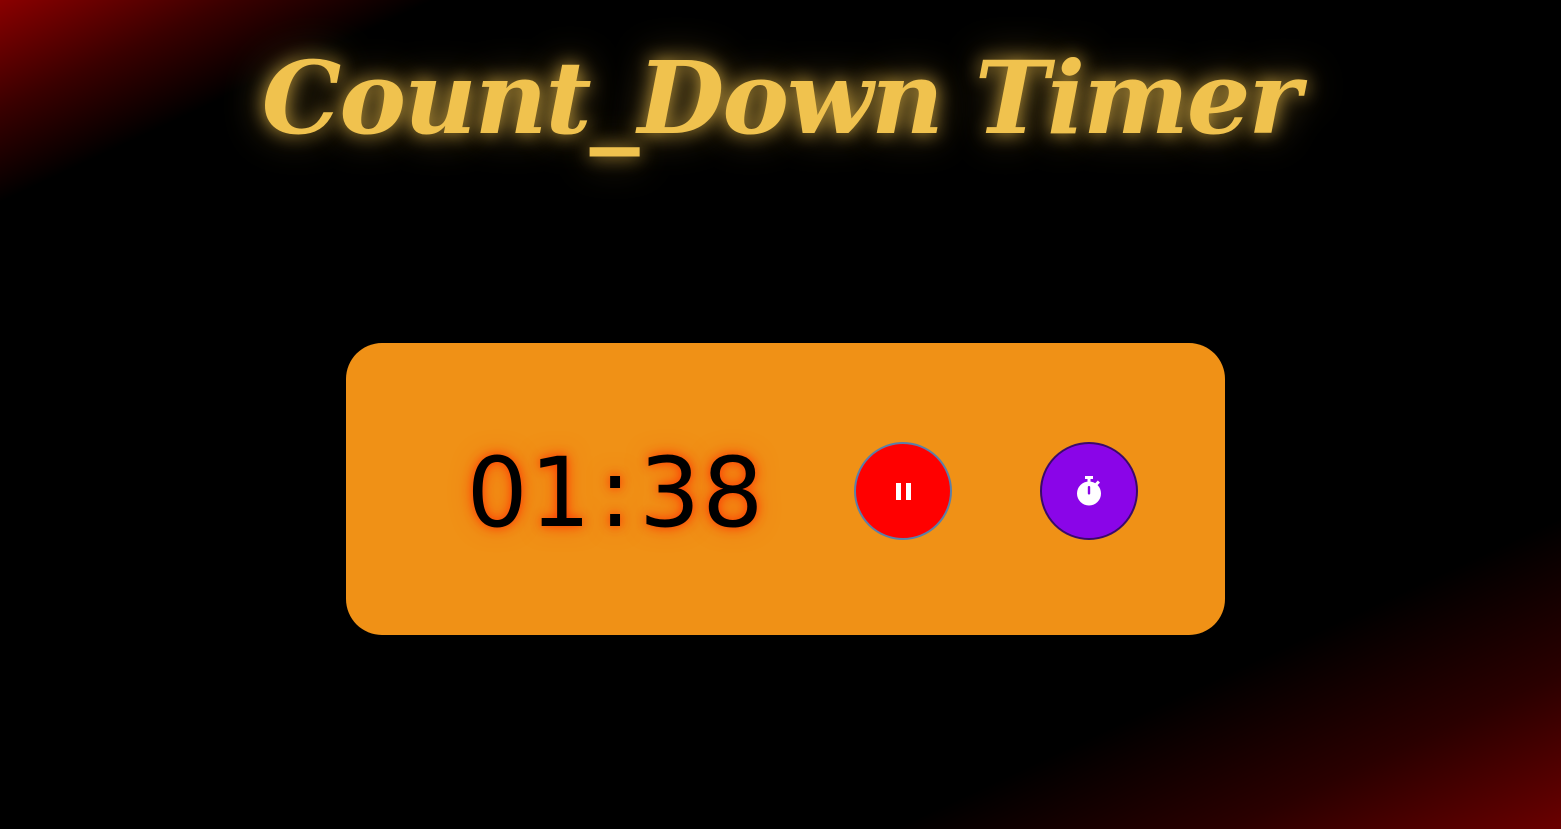 This screenshot has height=829, width=1561. What do you see at coordinates (702, 493) in the screenshot?
I see `seconds-value: 38` at bounding box center [702, 493].